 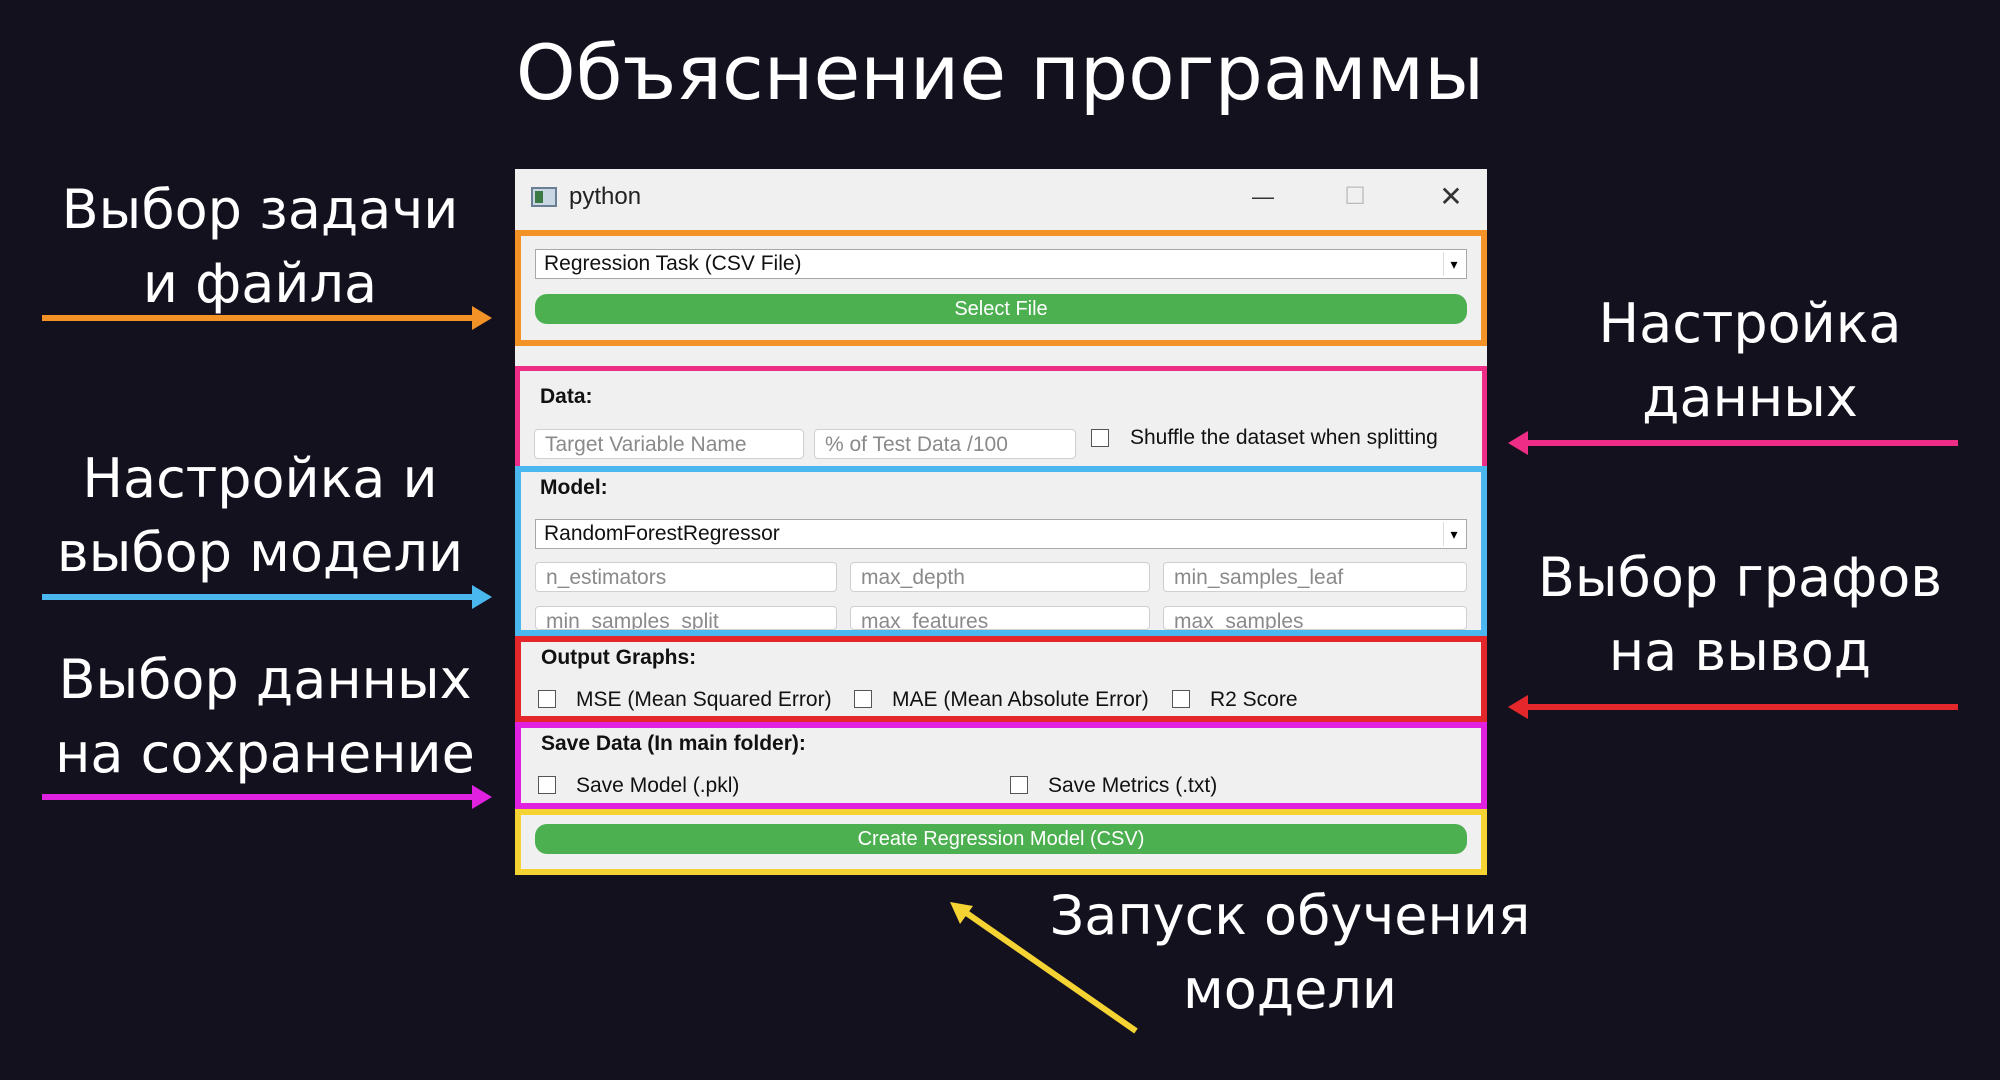 I want to click on model-combobox-value: RandomForestRegressor, so click(x=662, y=533).